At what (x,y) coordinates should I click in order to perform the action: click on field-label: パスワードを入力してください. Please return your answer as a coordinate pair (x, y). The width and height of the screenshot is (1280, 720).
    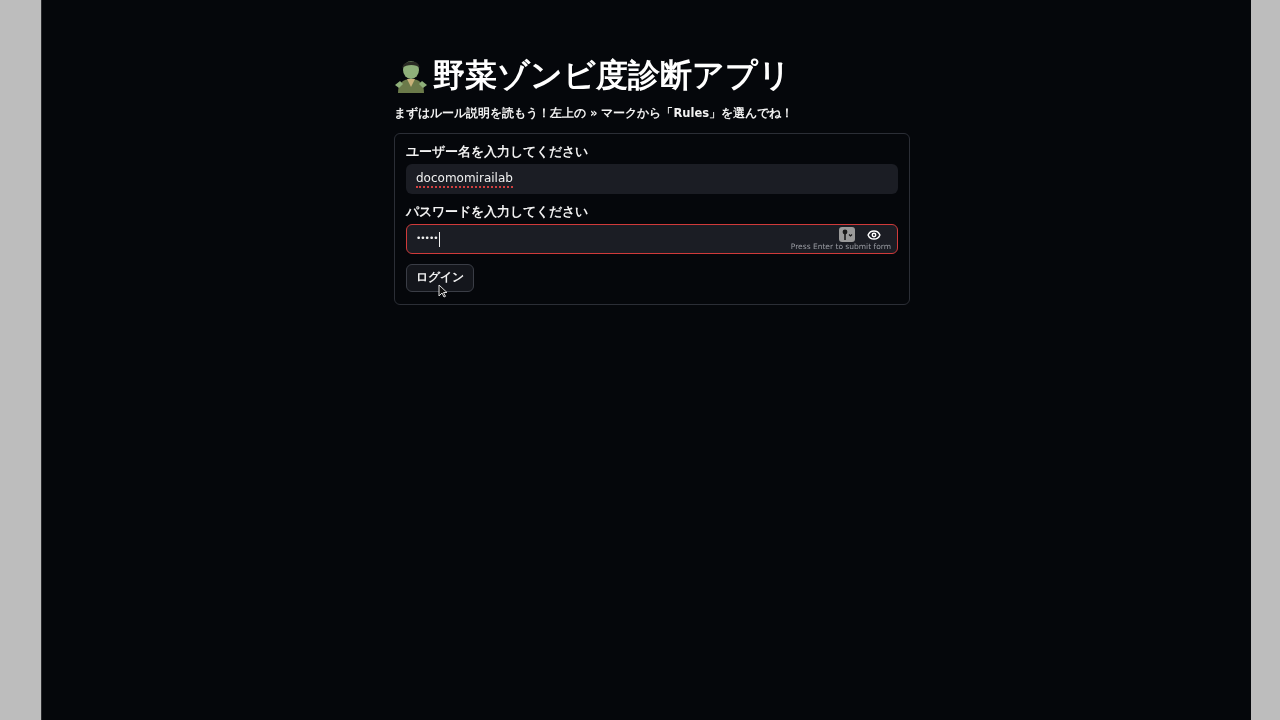
    Looking at the image, I should click on (497, 212).